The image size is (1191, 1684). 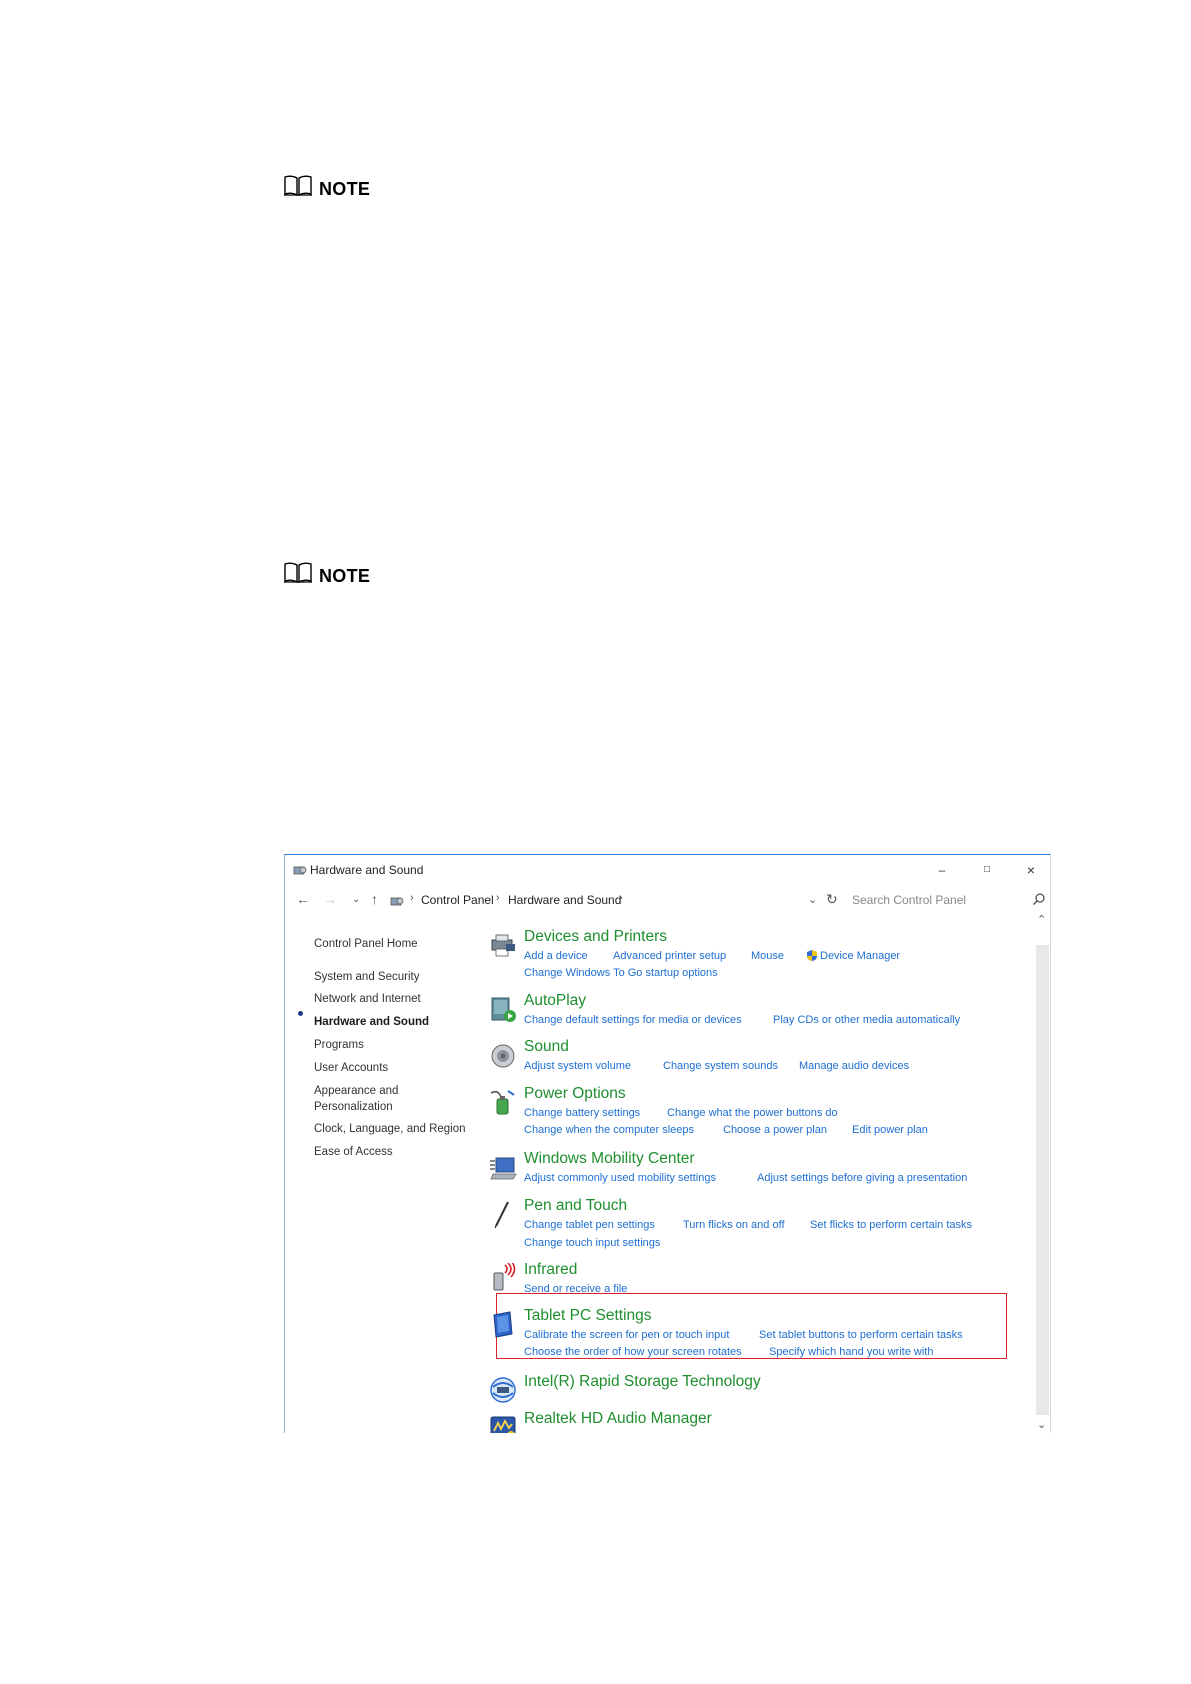 What do you see at coordinates (550, 1270) in the screenshot?
I see `category-title: Infrared` at bounding box center [550, 1270].